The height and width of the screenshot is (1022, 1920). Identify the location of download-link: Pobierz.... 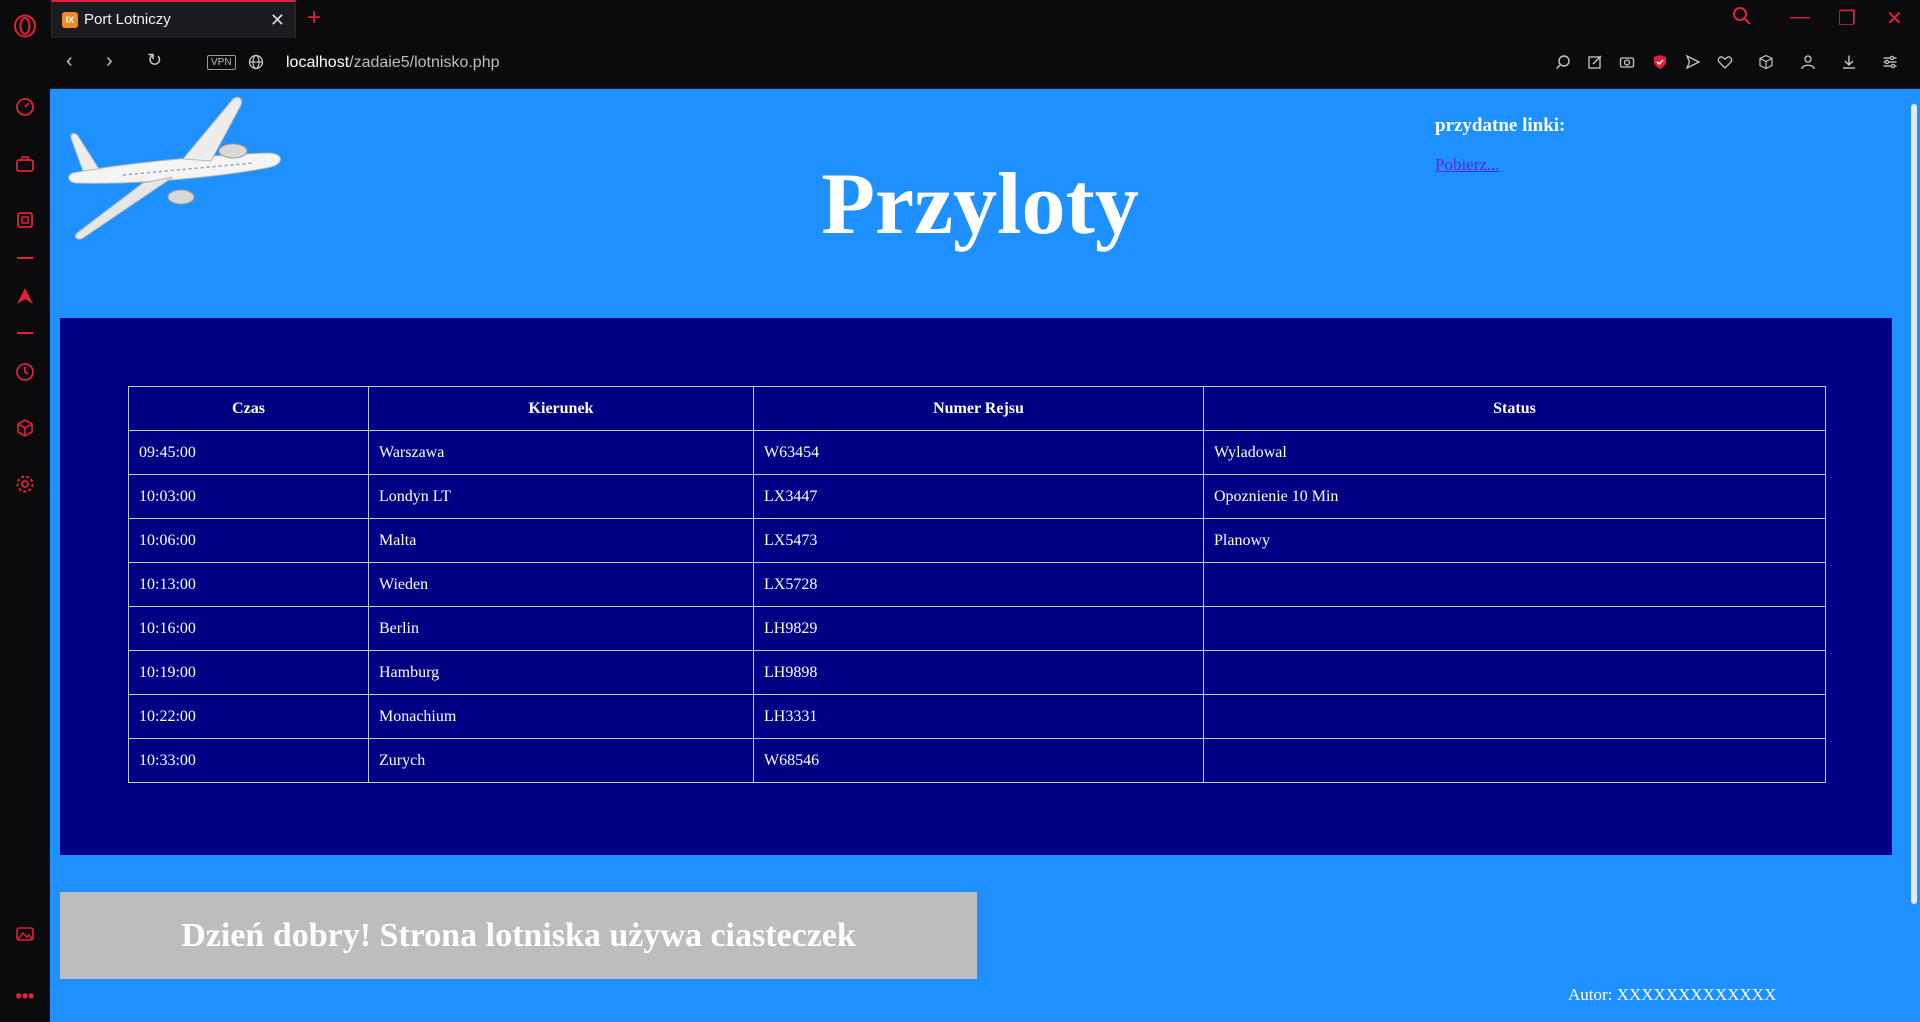
(1500, 165).